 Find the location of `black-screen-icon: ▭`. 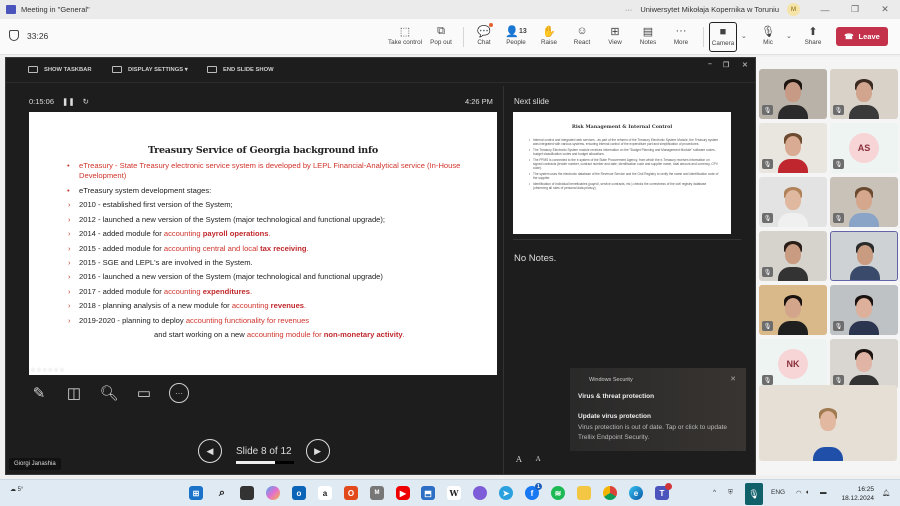

black-screen-icon: ▭ is located at coordinates (144, 393).